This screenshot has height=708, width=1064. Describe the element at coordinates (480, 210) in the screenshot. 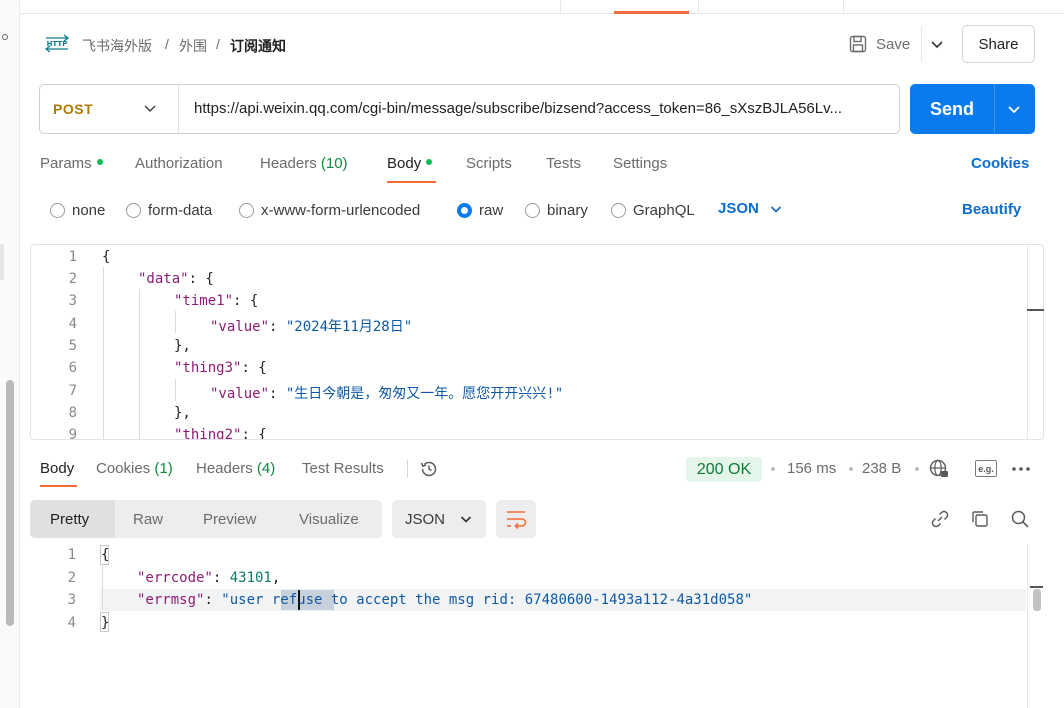

I see `body-type-raw: raw` at that location.